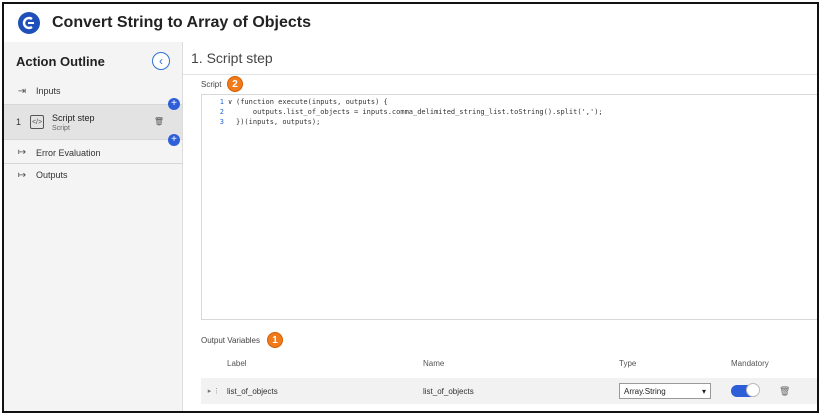 The width and height of the screenshot is (823, 417). What do you see at coordinates (221, 102) in the screenshot?
I see `line-number: 1` at bounding box center [221, 102].